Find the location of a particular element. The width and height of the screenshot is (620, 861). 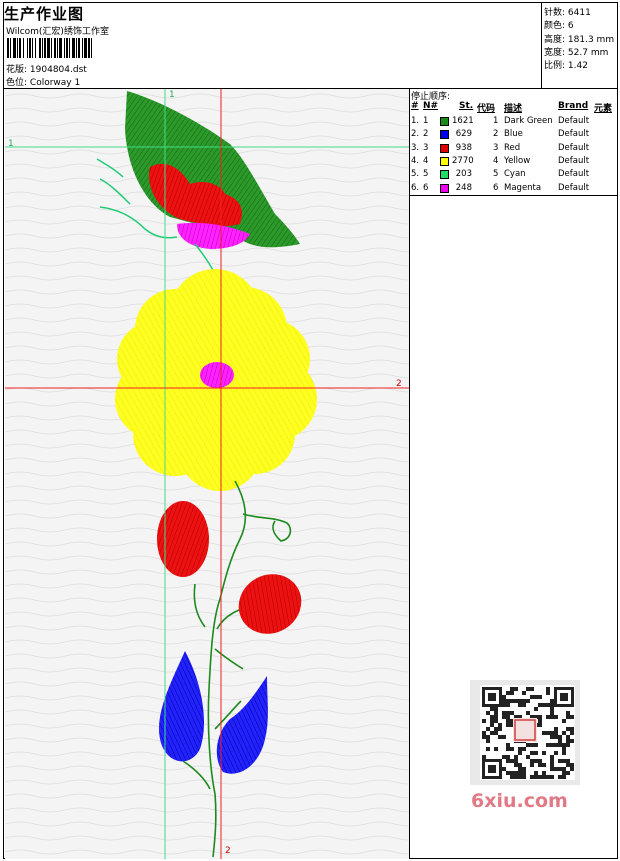

row-description: Cyan is located at coordinates (515, 174).